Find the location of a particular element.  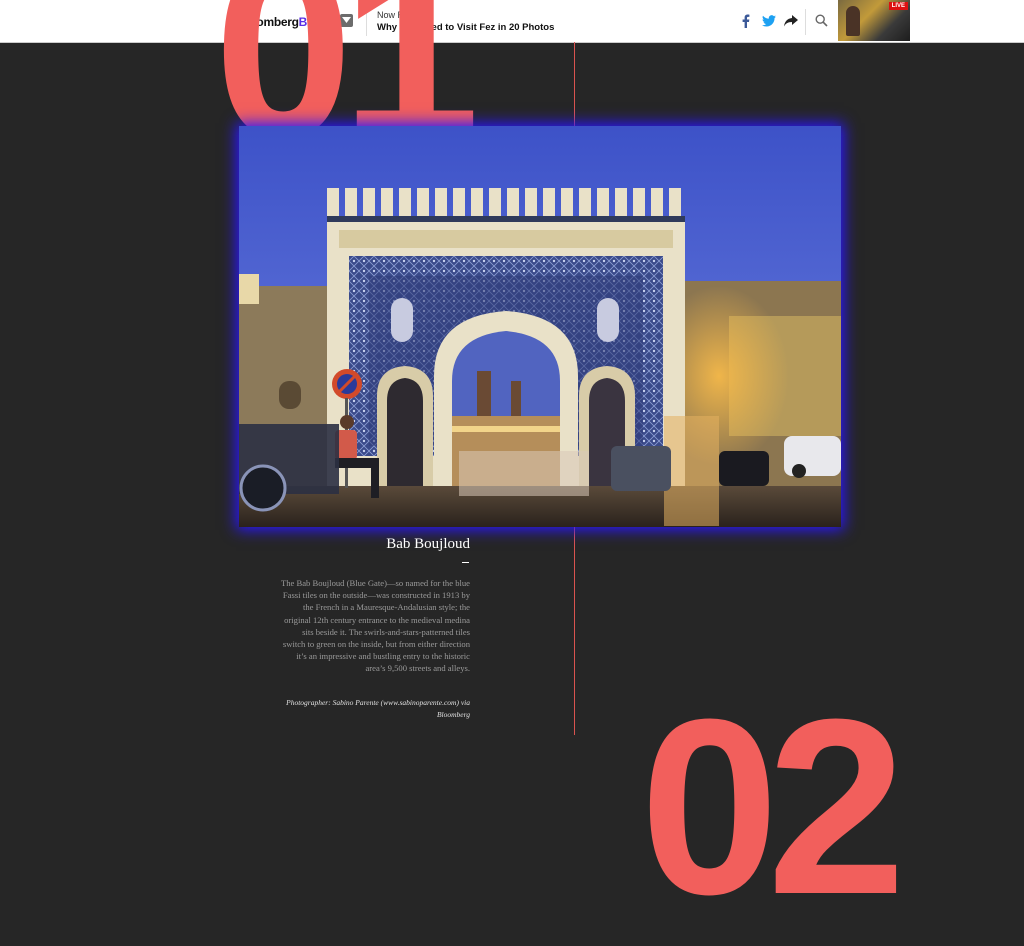

caption-title: Bab Boujloud is located at coordinates (428, 544).